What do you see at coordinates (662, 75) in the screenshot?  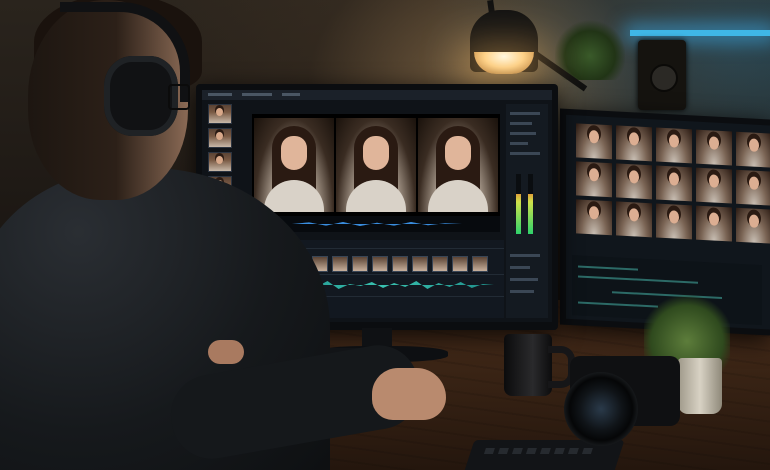 I see `speaker-icon` at bounding box center [662, 75].